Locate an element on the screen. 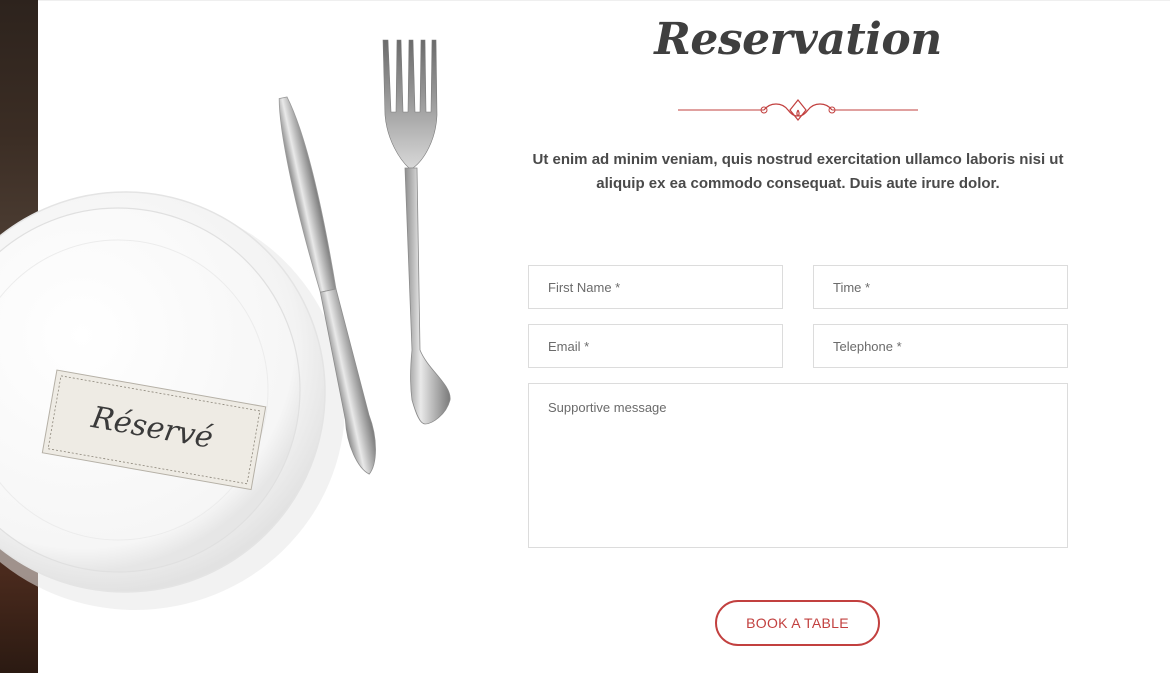 This screenshot has height=673, width=1170. page-title: Reservation is located at coordinates (798, 39).